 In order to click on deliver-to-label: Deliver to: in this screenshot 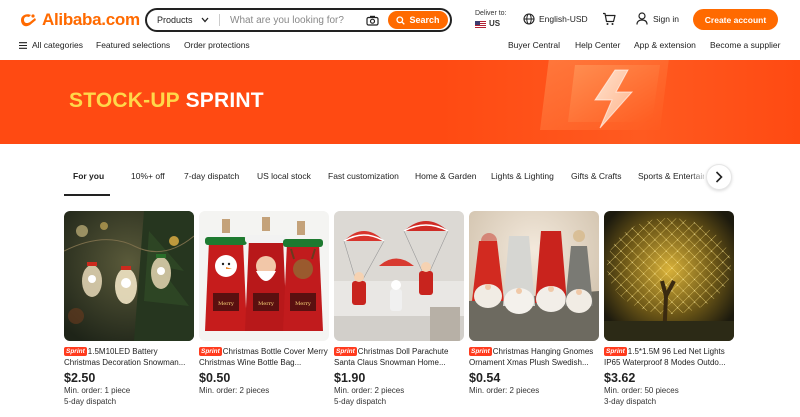, I will do `click(491, 13)`.